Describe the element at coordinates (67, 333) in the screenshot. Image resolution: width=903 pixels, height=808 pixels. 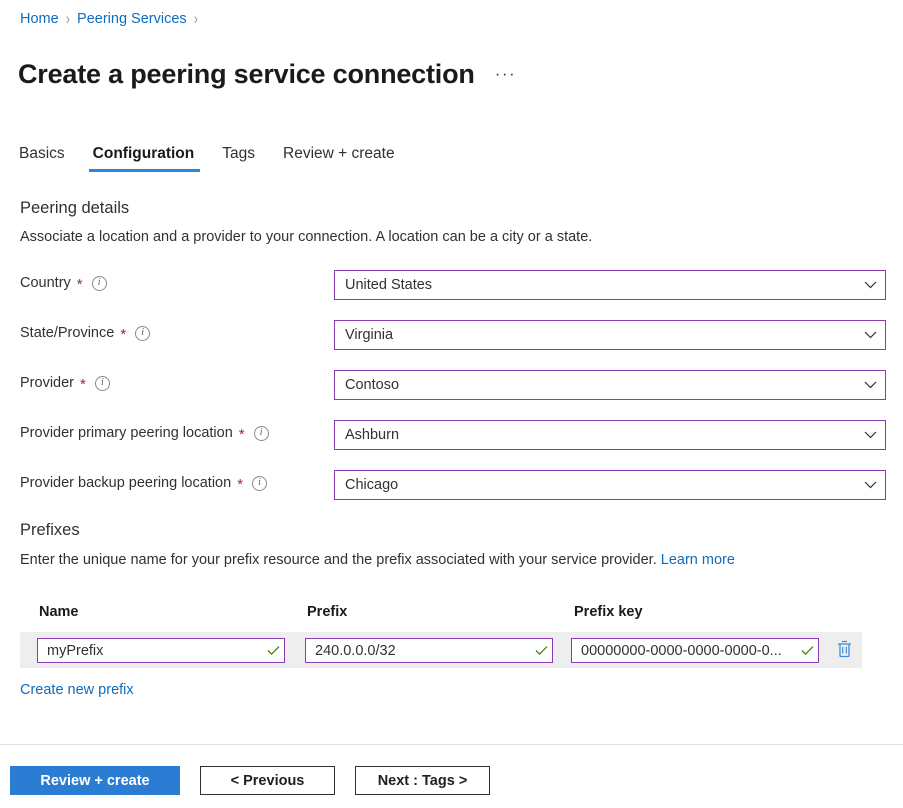
I see `label-text: State/Province` at that location.